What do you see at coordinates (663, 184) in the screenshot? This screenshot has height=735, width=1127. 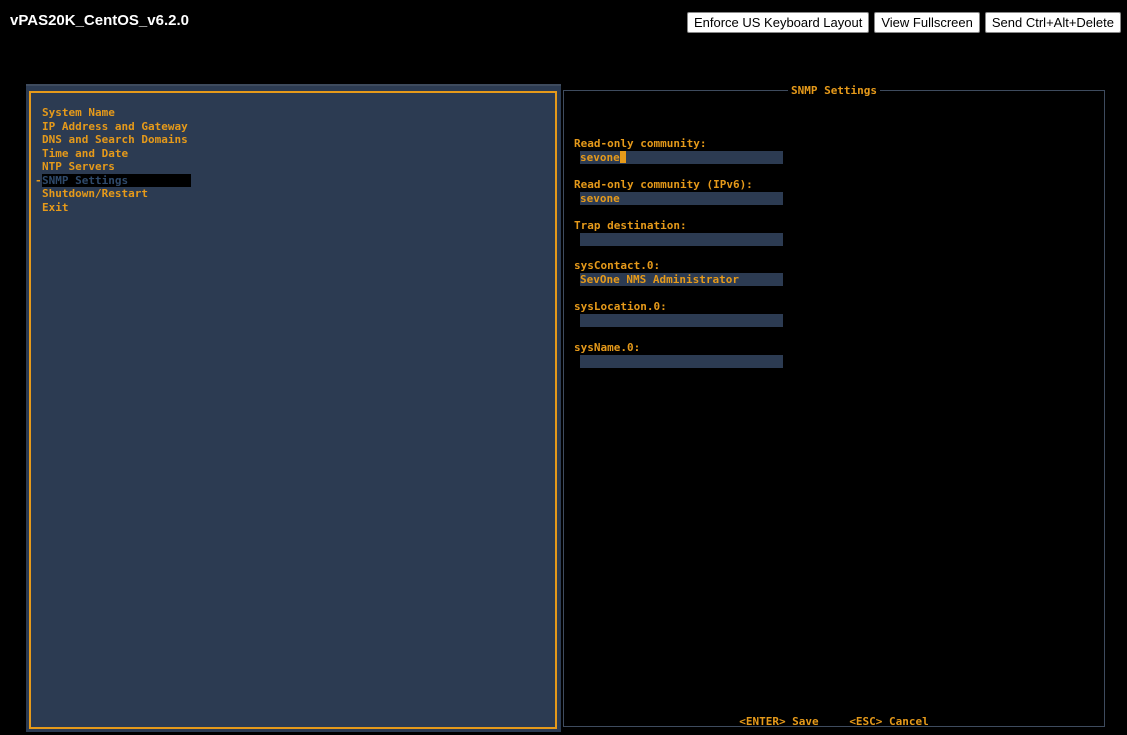 I see `field-label: Read-only community (IPv6):` at bounding box center [663, 184].